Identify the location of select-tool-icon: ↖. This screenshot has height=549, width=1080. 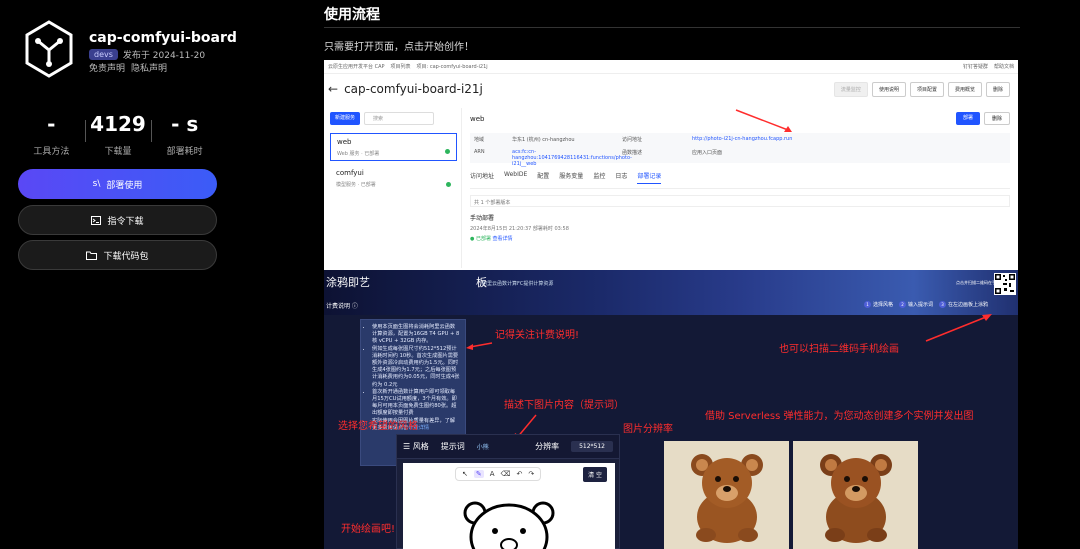
(465, 474).